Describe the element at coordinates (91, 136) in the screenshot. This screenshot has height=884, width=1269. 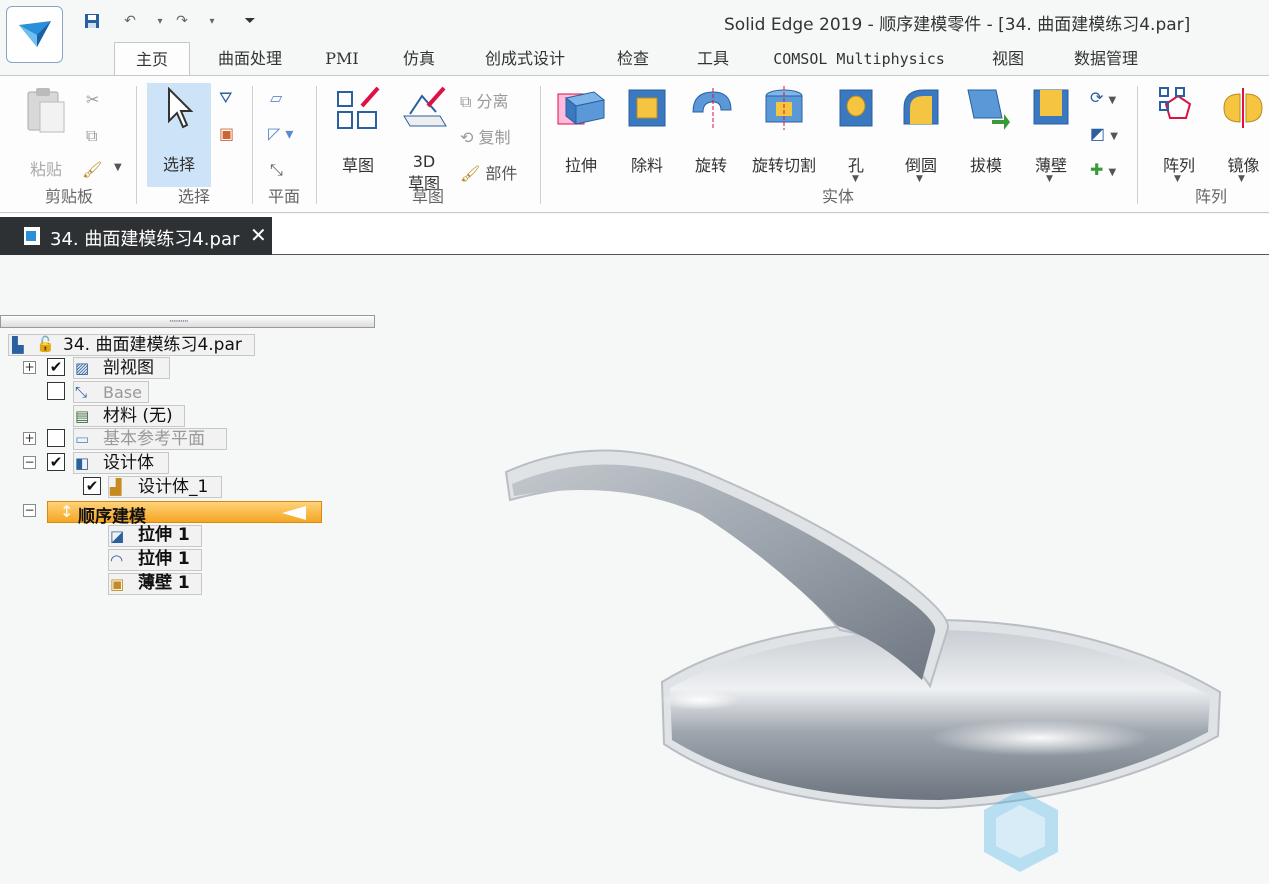
I see `copy-icon: ⧉` at that location.